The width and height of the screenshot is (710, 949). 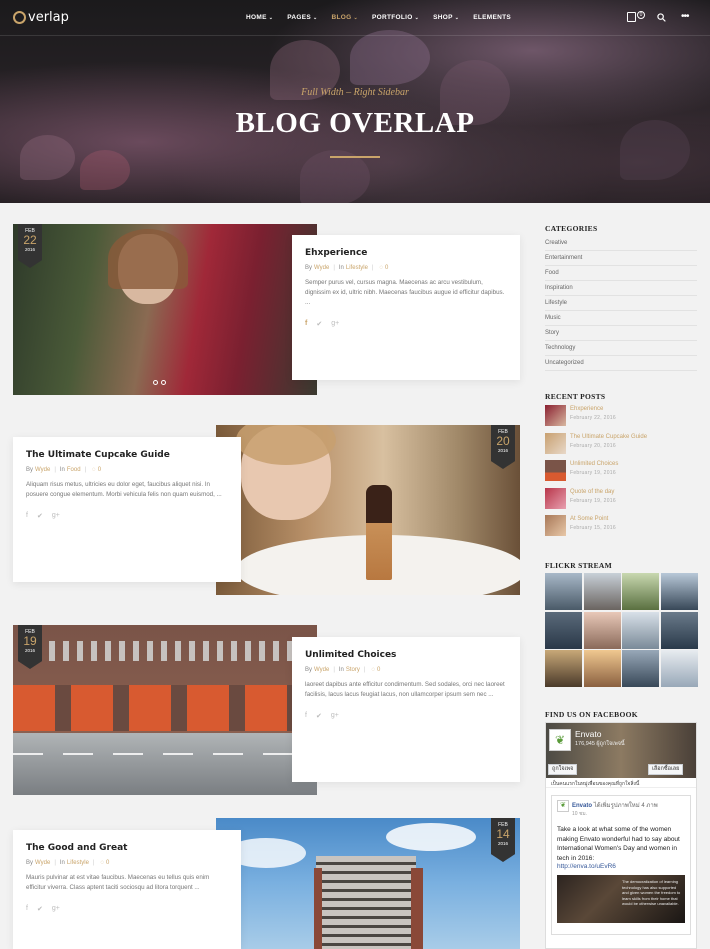 I want to click on recent-post-item: Unlimited Choices February 19, 2016, so click(x=621, y=474).